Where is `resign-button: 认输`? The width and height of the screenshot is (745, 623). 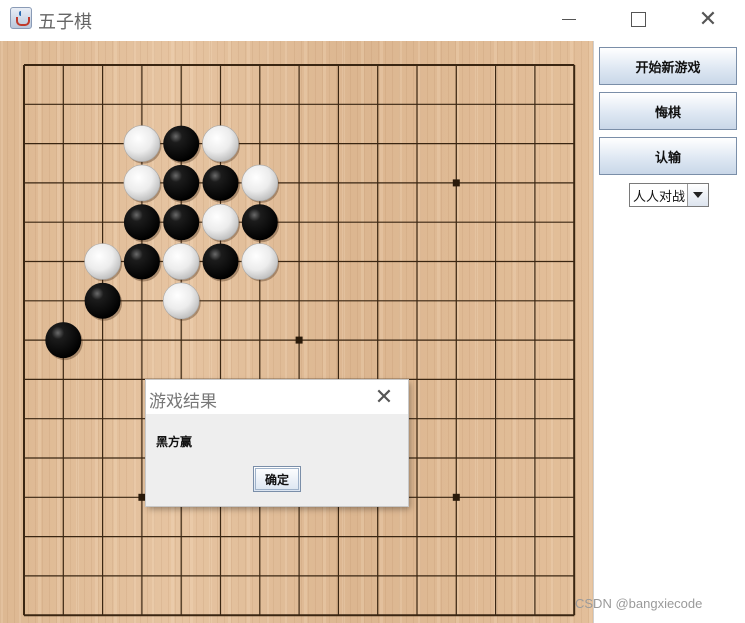
resign-button: 认输 is located at coordinates (668, 156).